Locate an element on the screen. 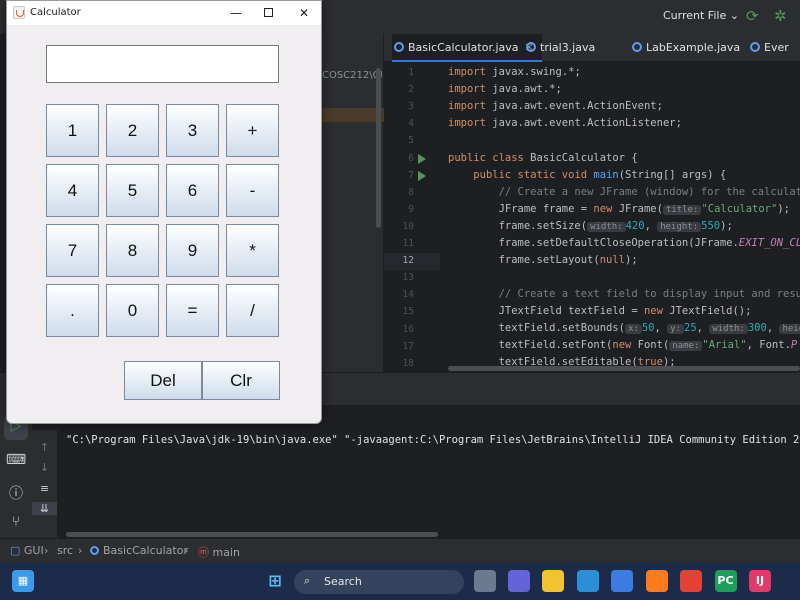  line-number: 11 is located at coordinates (408, 243).